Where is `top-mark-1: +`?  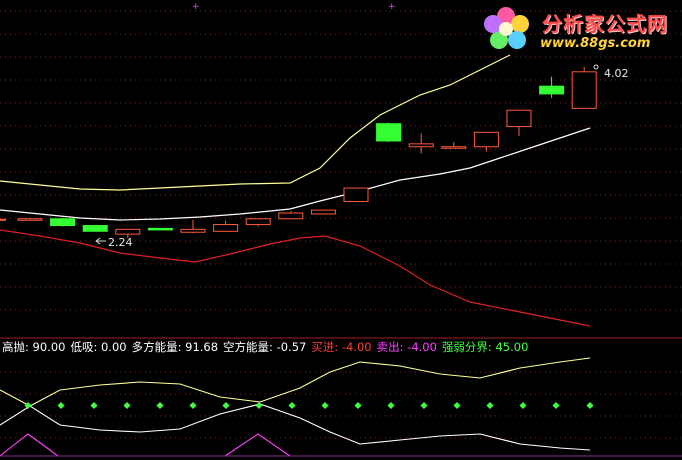
top-mark-1: + is located at coordinates (196, 7).